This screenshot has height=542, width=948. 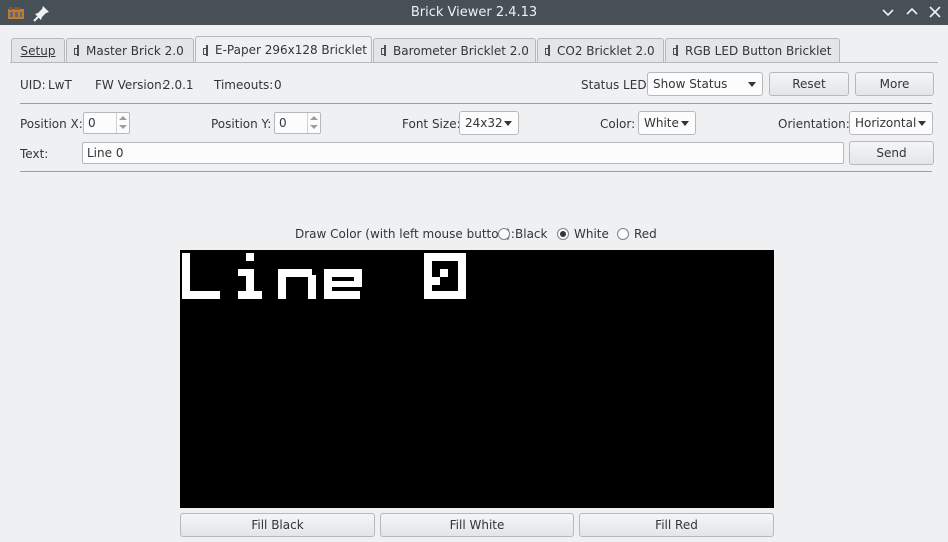 I want to click on fw-version-label: FW Version:, so click(x=130, y=85).